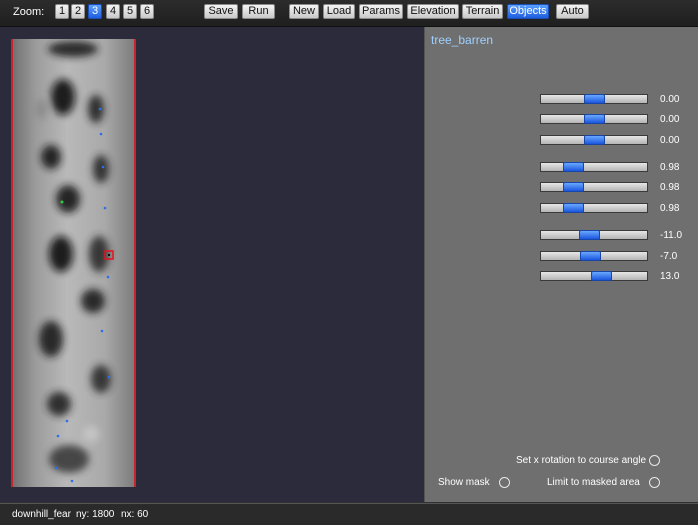  Describe the element at coordinates (654, 482) in the screenshot. I see `limit-mask-radio` at that location.